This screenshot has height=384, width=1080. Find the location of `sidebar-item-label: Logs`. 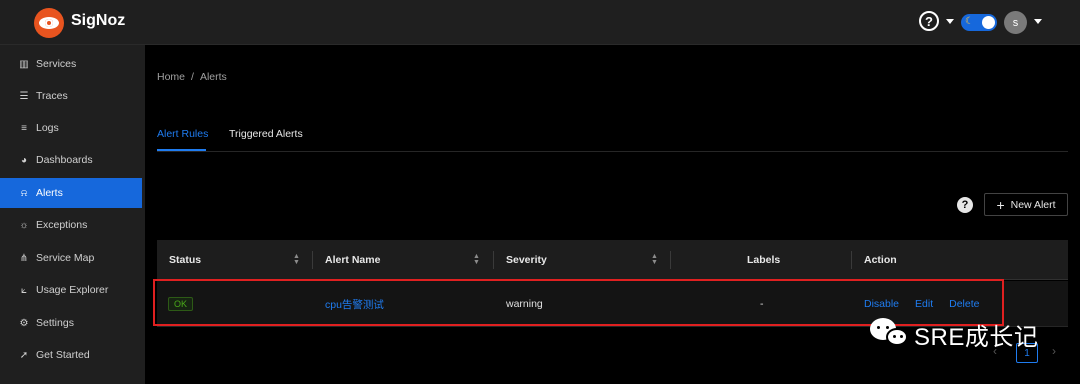

sidebar-item-label: Logs is located at coordinates (47, 128).